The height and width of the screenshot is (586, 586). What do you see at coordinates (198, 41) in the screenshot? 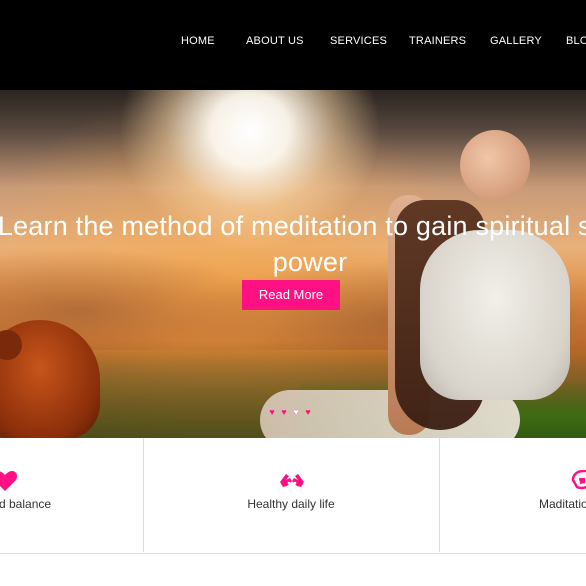
I see `nav-home: HOME` at bounding box center [198, 41].